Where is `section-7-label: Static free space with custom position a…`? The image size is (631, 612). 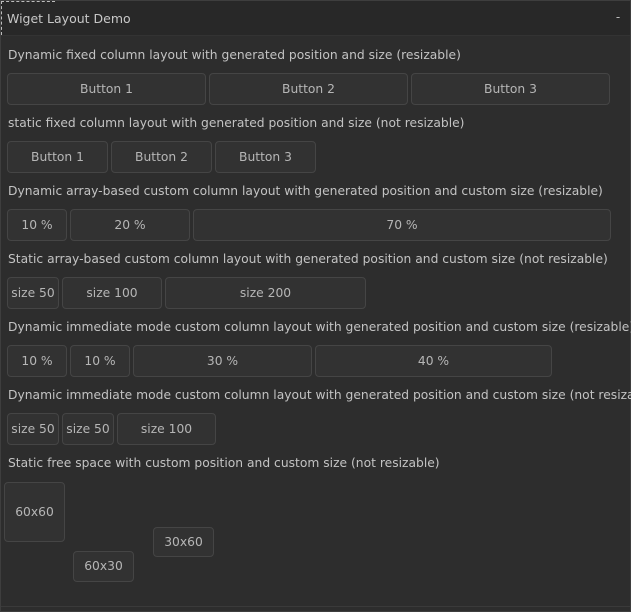
section-7-label: Static free space with custom position a… is located at coordinates (224, 463).